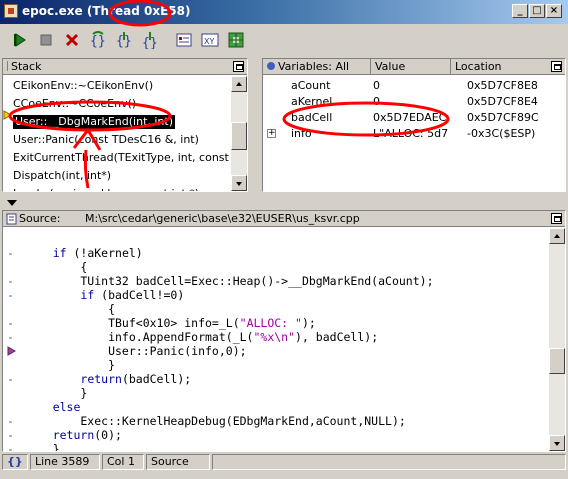 This screenshot has height=479, width=568. I want to click on column-indicator: Col 1, so click(123, 462).